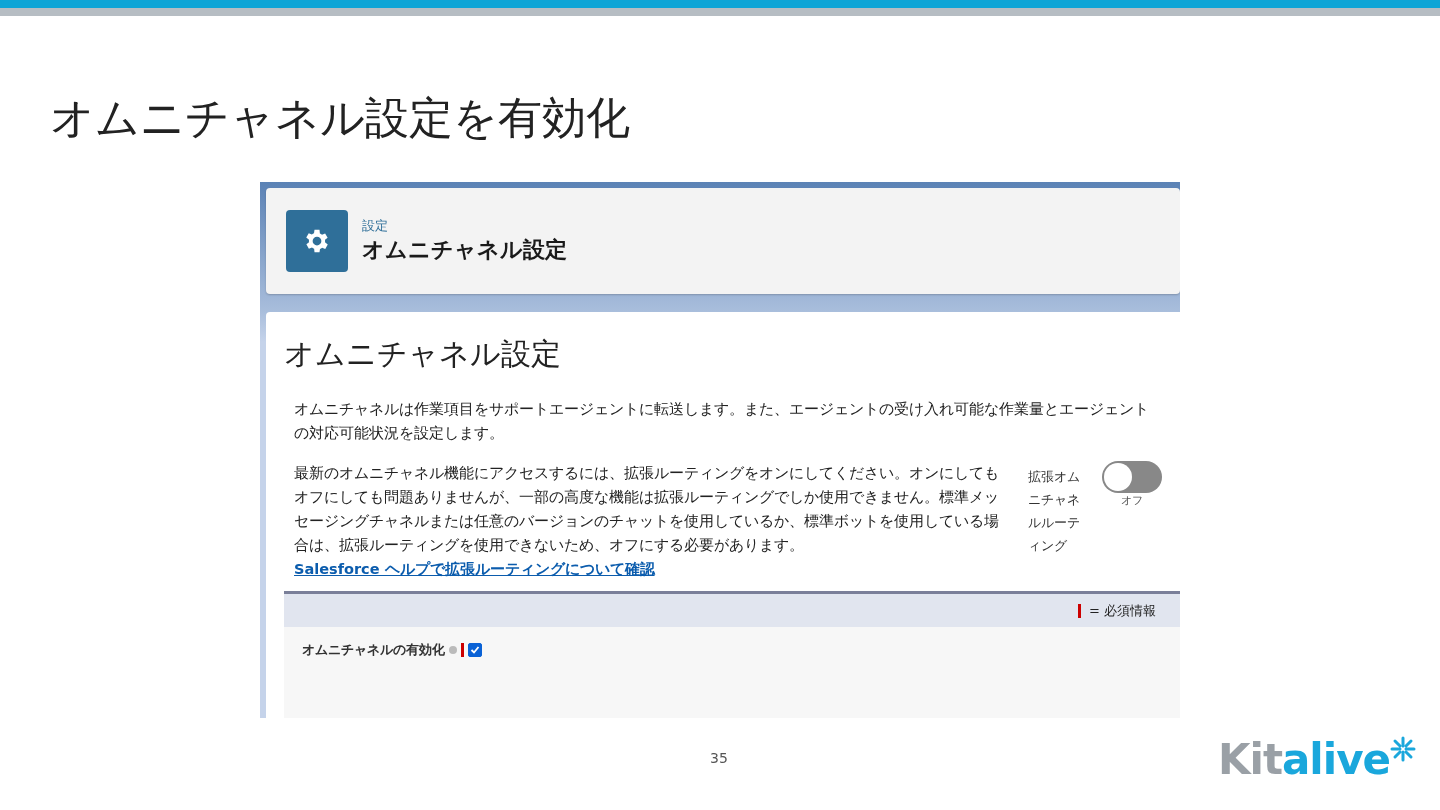 The image size is (1440, 810). I want to click on toggle-state: オフ, so click(1132, 500).